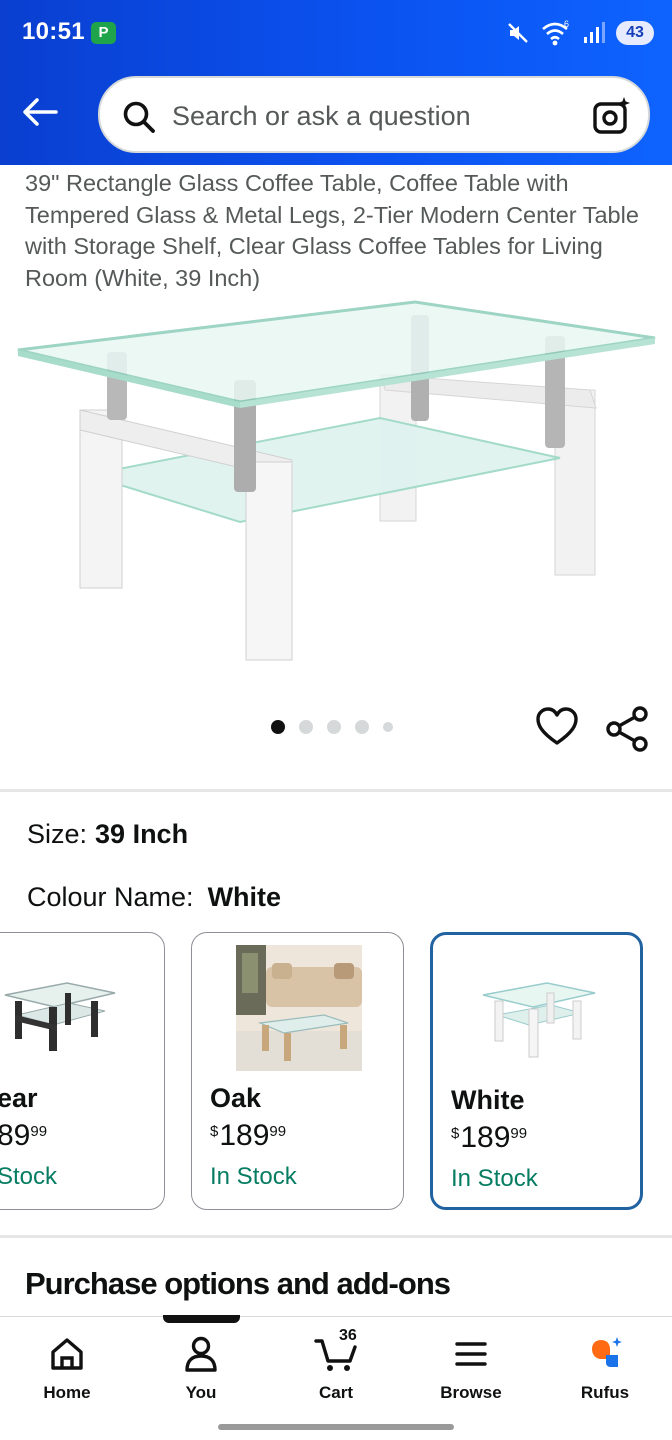 The width and height of the screenshot is (672, 1440). Describe the element at coordinates (142, 834) in the screenshot. I see `size-value: 39 Inch` at that location.